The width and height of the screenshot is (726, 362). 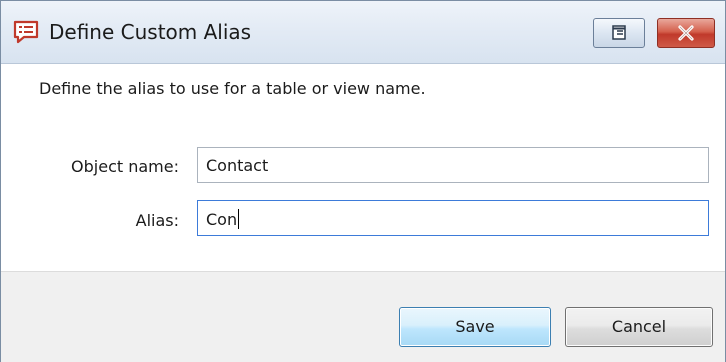 What do you see at coordinates (639, 327) in the screenshot?
I see `cancel-button: Cancel` at bounding box center [639, 327].